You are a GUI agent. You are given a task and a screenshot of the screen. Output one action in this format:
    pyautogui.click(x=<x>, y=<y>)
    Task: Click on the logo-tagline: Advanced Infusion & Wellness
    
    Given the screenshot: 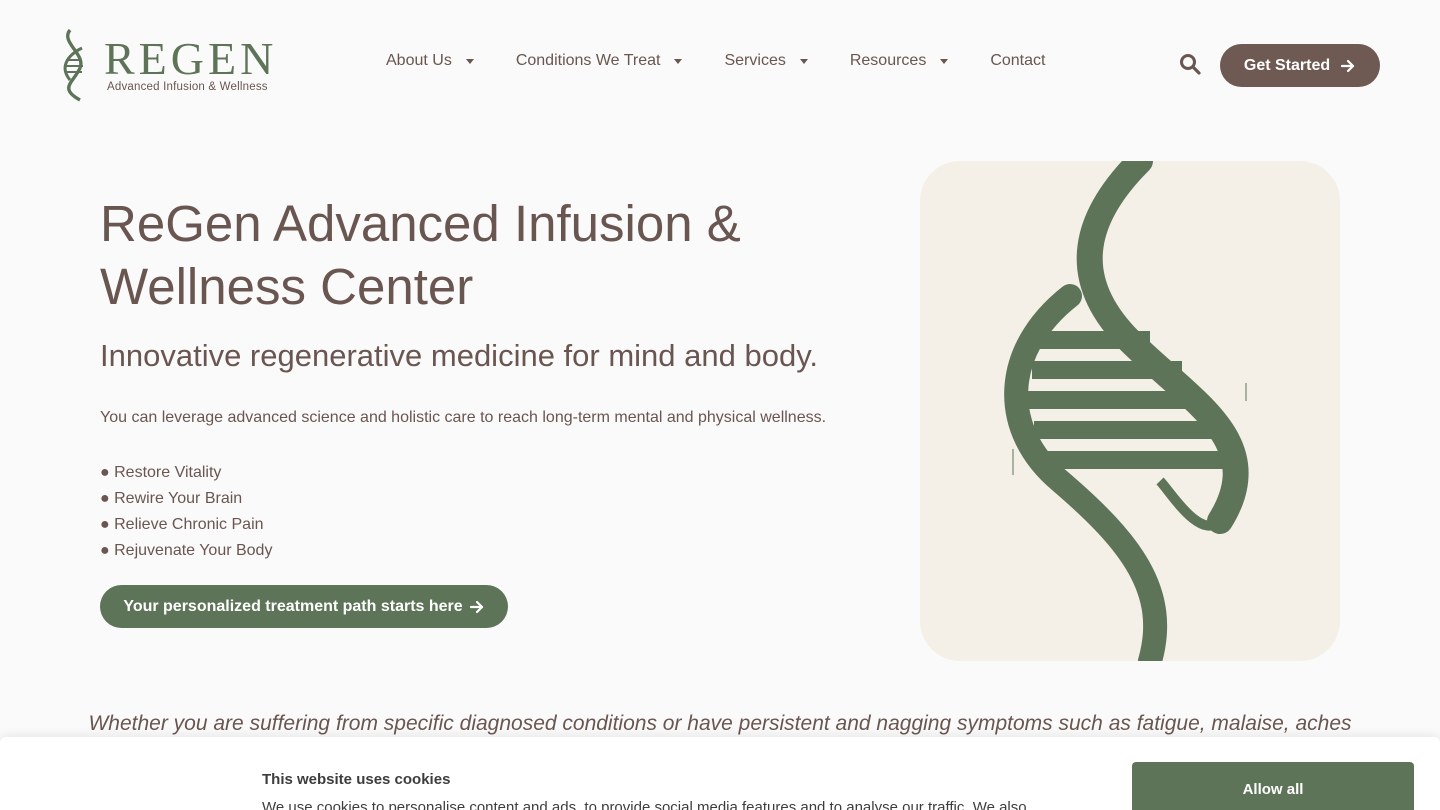 What is the action you would take?
    pyautogui.click(x=187, y=87)
    